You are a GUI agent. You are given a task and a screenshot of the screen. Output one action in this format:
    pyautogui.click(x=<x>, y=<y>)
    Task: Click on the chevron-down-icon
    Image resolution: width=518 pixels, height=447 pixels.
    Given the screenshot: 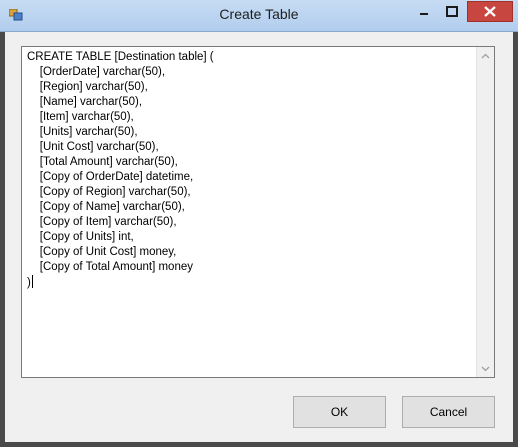 What is the action you would take?
    pyautogui.click(x=485, y=368)
    